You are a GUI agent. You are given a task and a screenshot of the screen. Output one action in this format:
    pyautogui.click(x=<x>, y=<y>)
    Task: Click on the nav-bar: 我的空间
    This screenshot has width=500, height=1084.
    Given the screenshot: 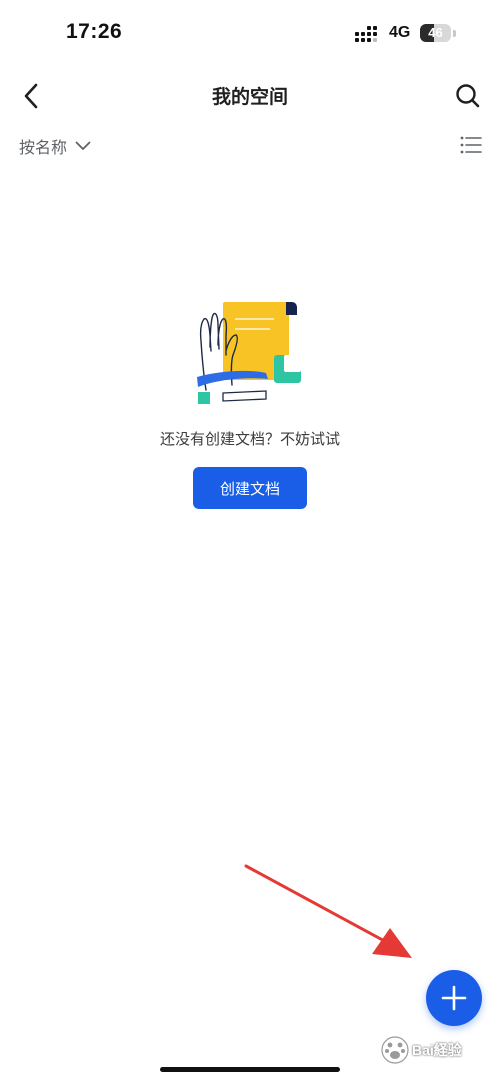 What is the action you would take?
    pyautogui.click(x=250, y=95)
    